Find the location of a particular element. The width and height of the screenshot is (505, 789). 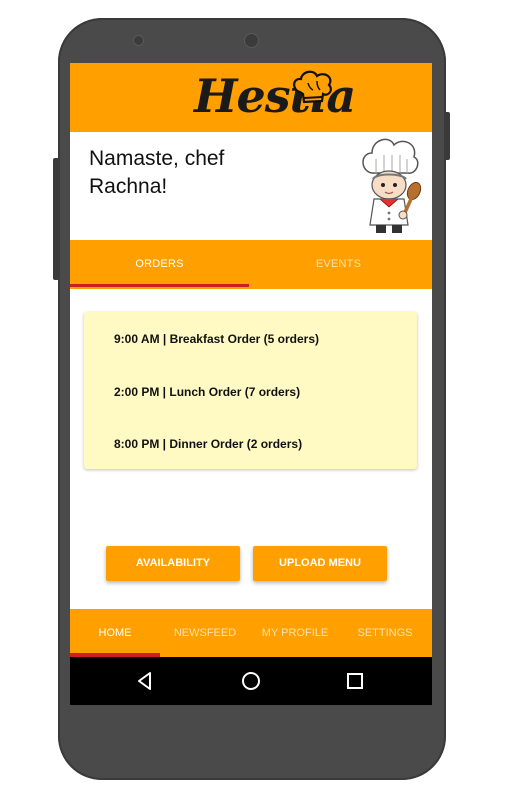

home-circle-icon is located at coordinates (251, 681).